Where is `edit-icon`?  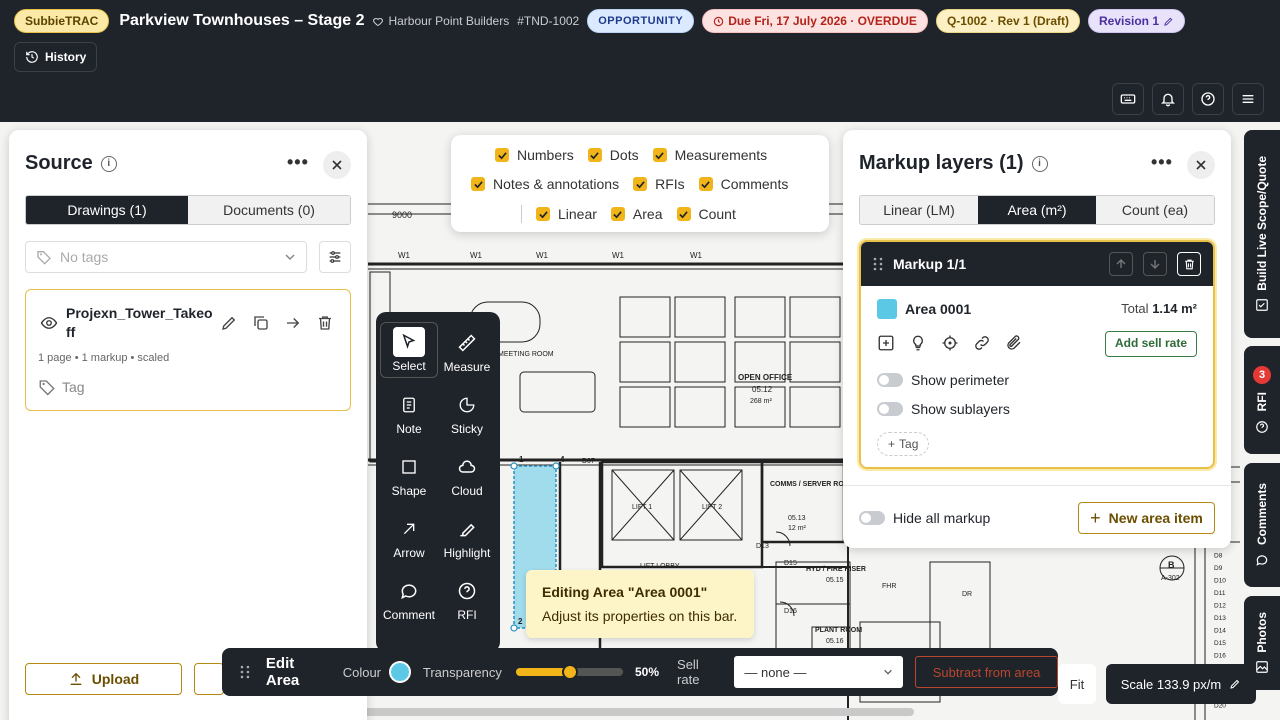 edit-icon is located at coordinates (229, 323).